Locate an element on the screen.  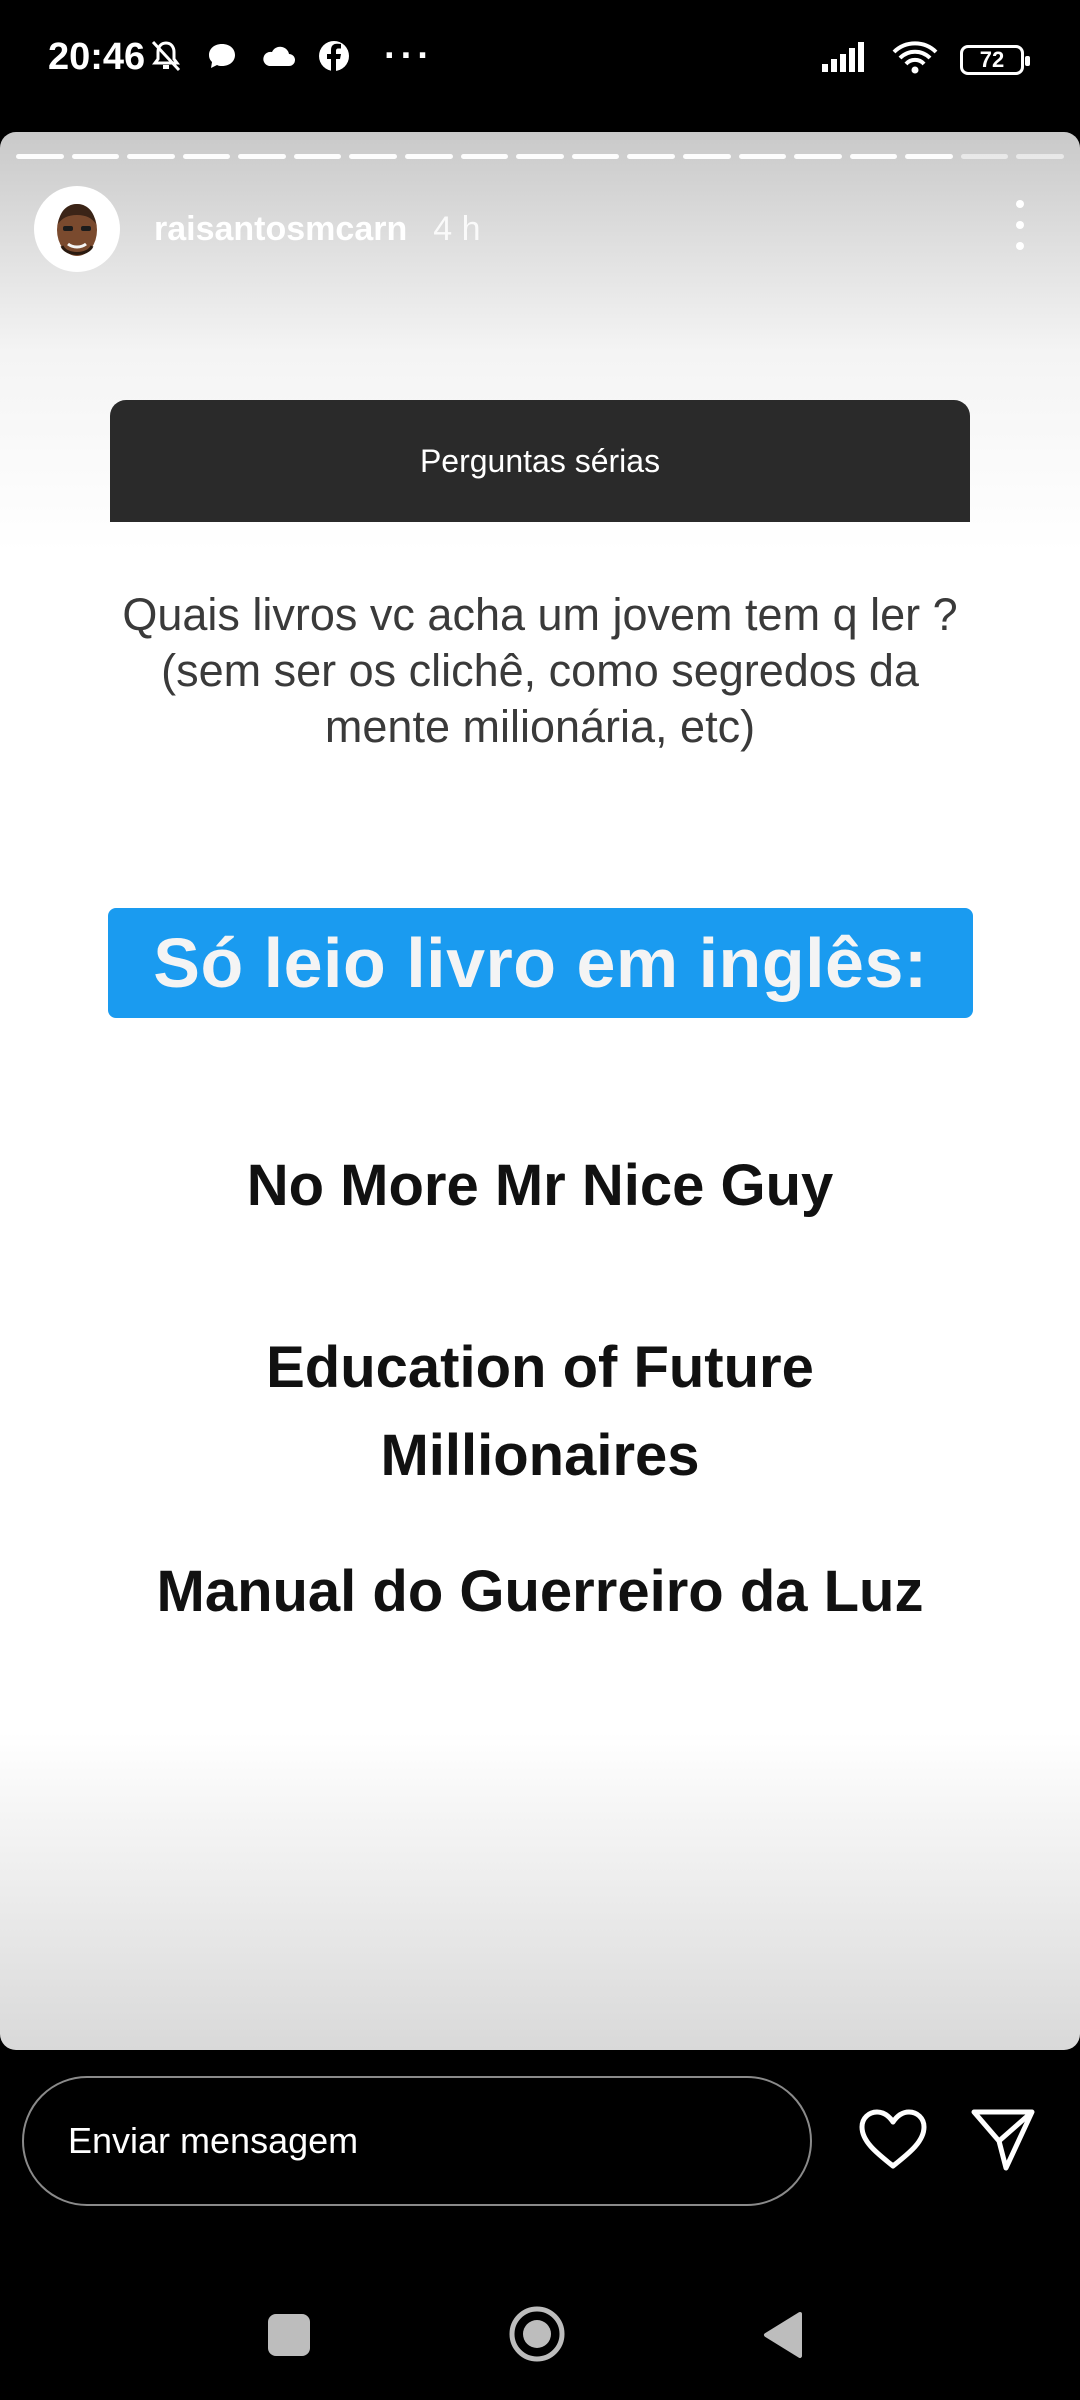
recent-apps-icon is located at coordinates (289, 2335).